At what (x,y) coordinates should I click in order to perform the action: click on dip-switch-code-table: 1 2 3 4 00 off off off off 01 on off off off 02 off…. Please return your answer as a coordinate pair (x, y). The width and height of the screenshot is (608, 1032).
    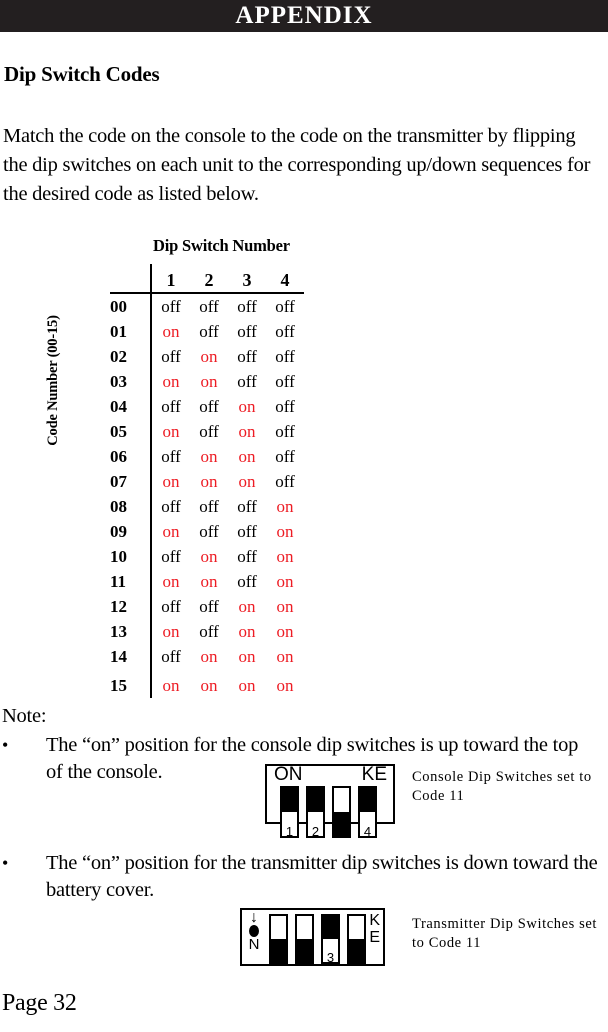
    Looking at the image, I should click on (207, 481).